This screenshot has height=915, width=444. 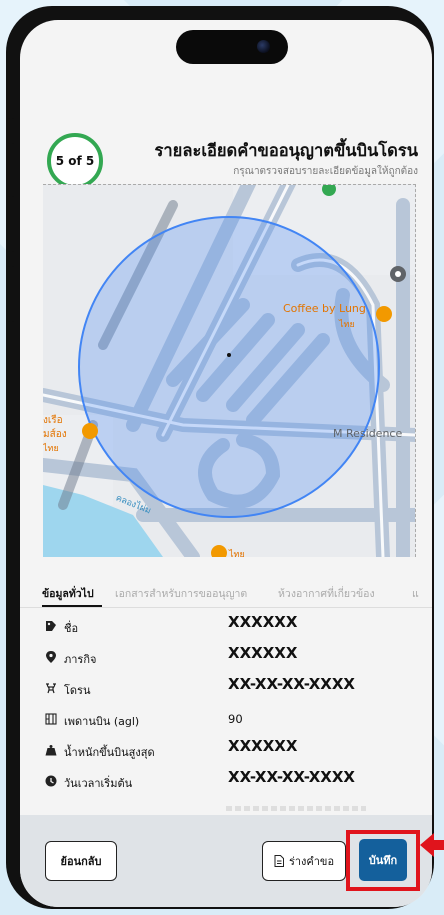 What do you see at coordinates (279, 861) in the screenshot?
I see `document-icon` at bounding box center [279, 861].